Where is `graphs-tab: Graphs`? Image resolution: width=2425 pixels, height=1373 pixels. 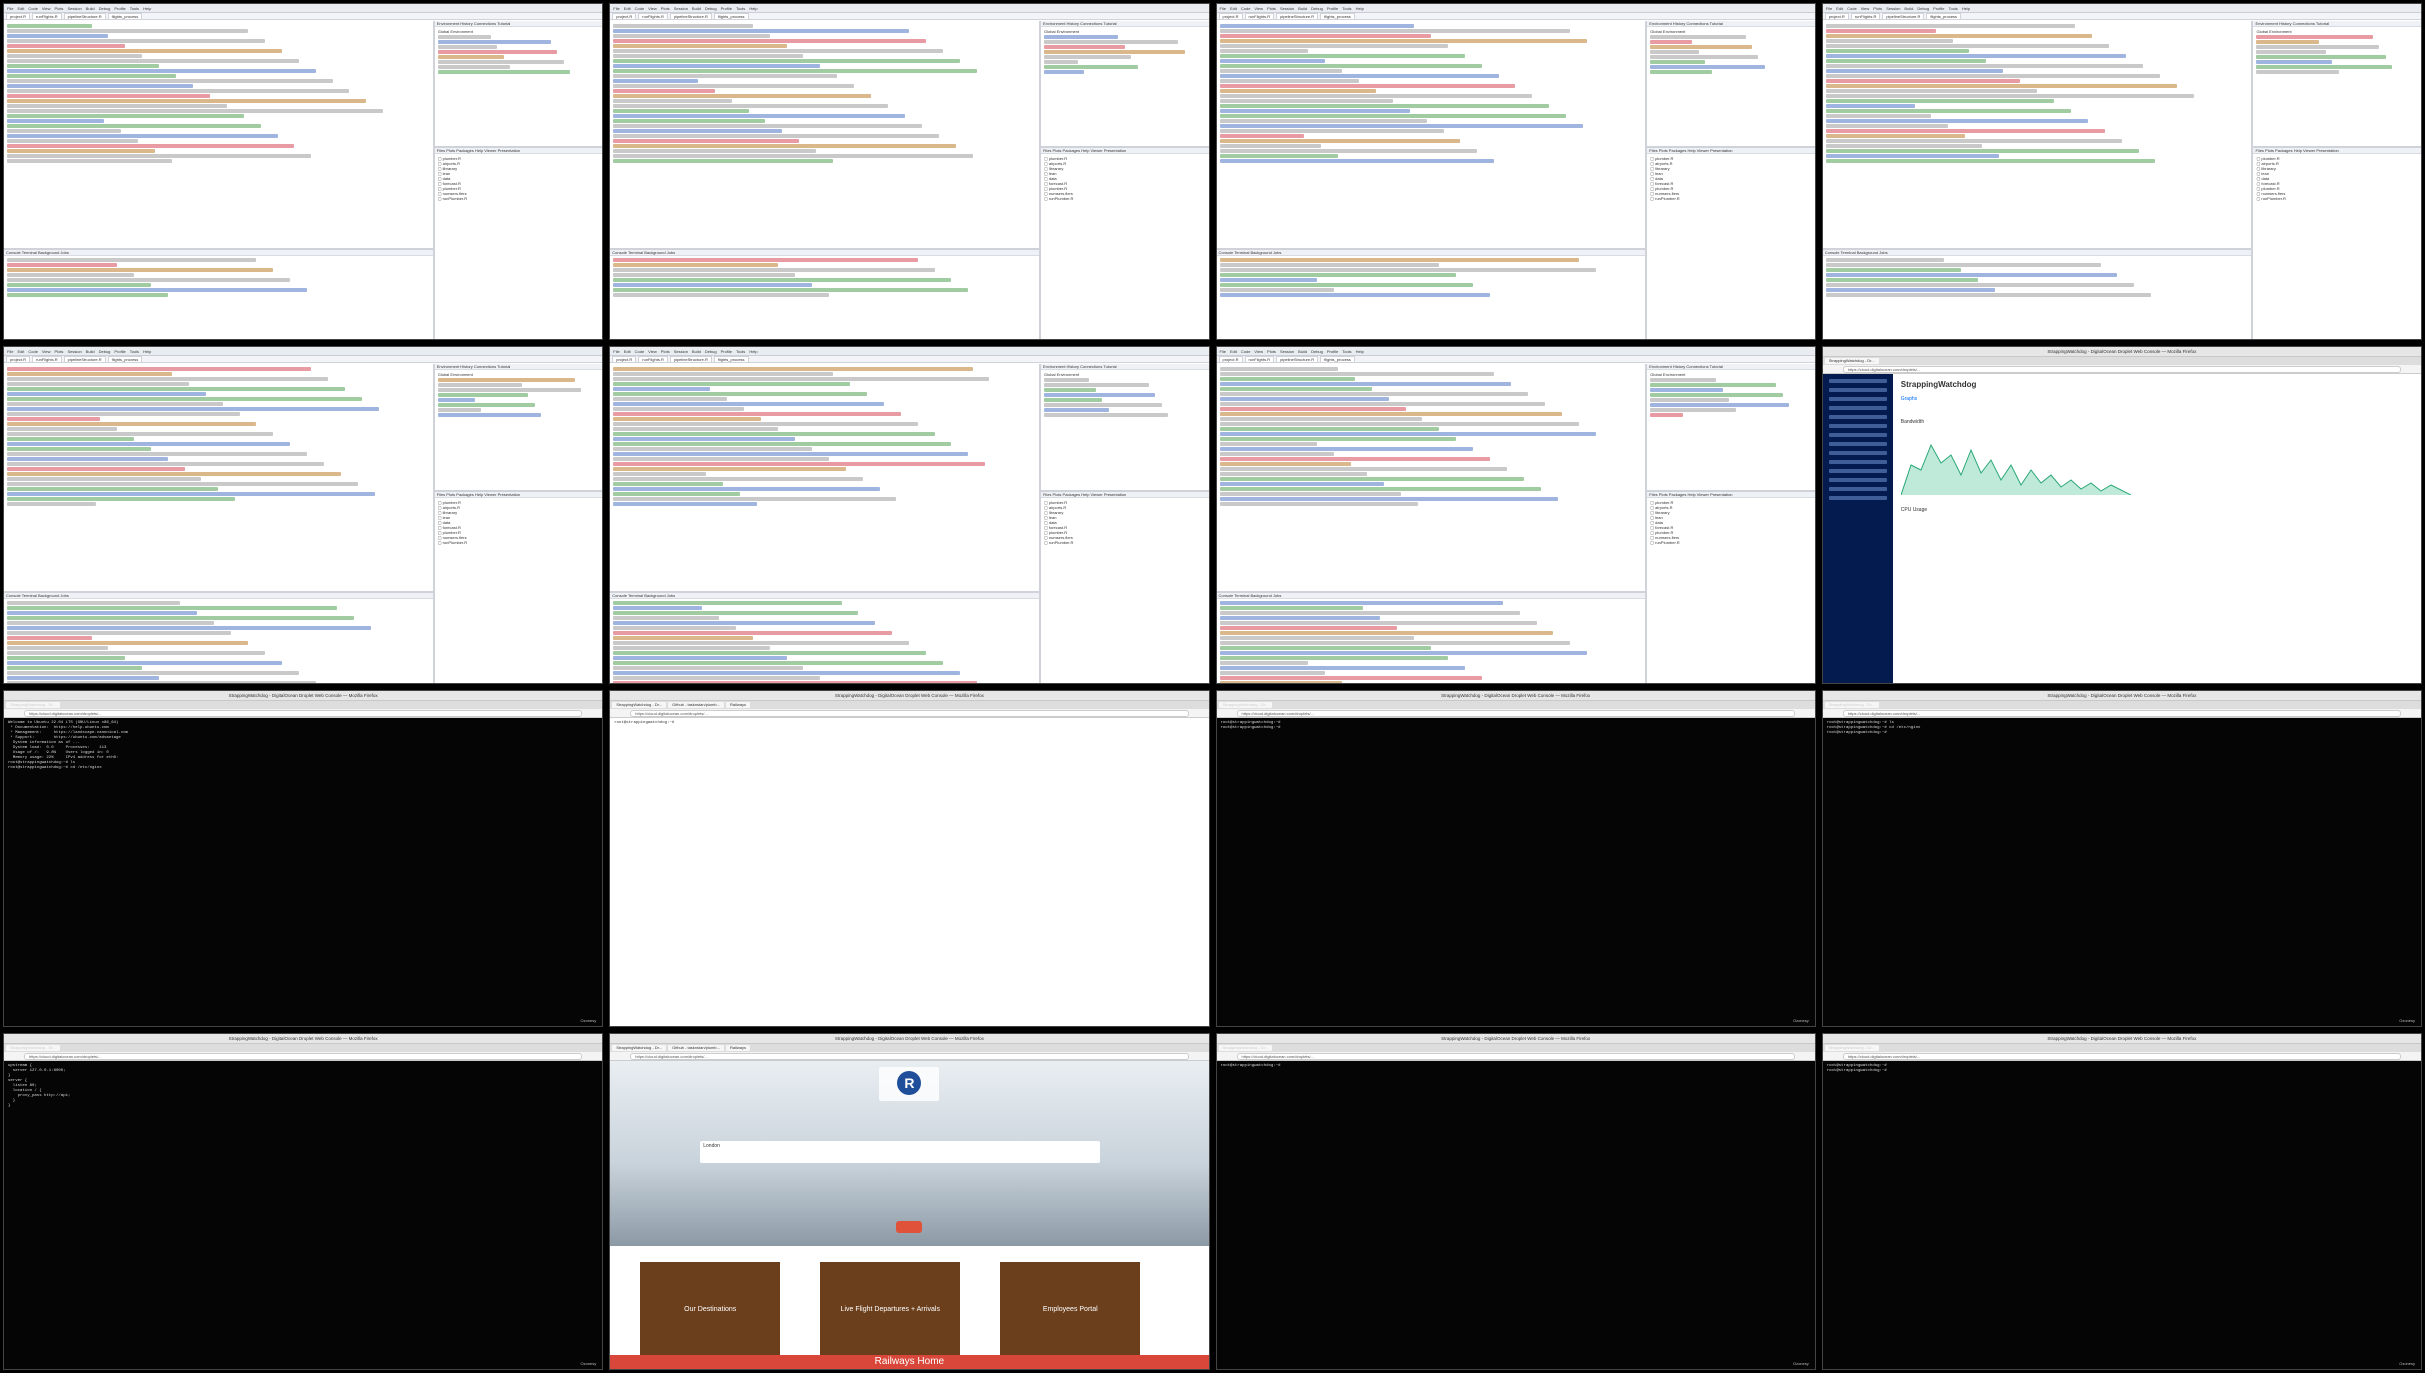 graphs-tab: Graphs is located at coordinates (2157, 399).